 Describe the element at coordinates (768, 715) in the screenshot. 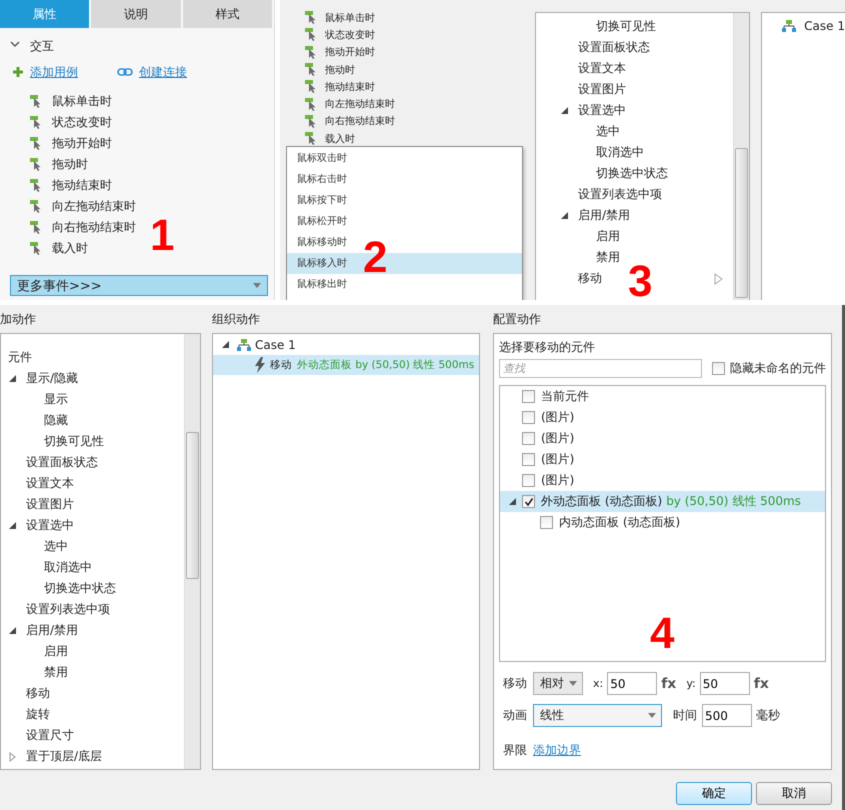

I see `field-label: 毫秒` at that location.